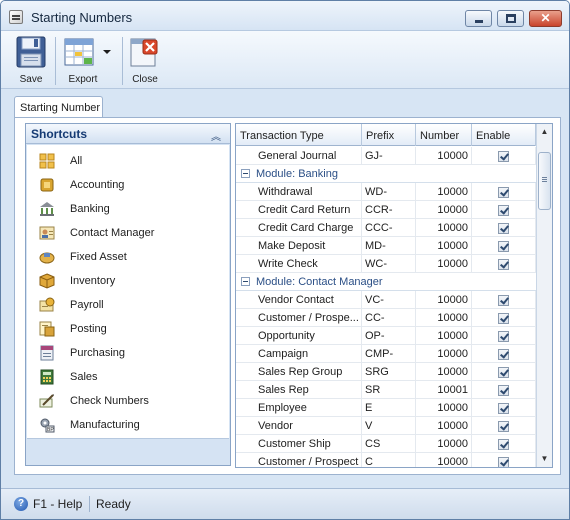  Describe the element at coordinates (389, 426) in the screenshot. I see `prefix-cell: V` at that location.